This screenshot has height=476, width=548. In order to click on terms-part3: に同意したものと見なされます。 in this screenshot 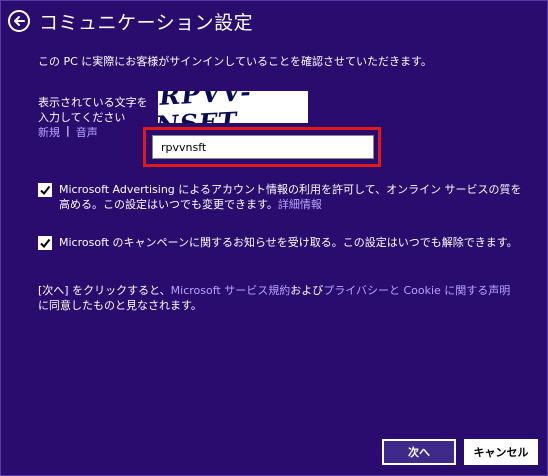, I will do `click(120, 305)`.